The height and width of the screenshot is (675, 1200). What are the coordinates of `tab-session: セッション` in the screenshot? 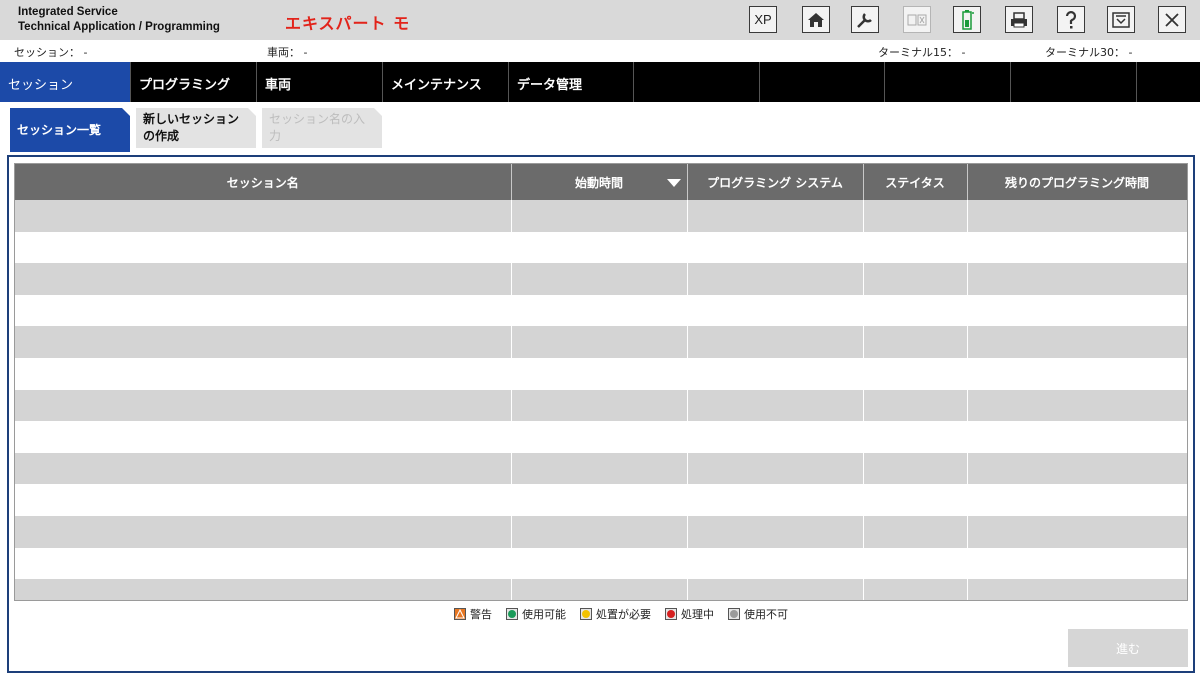 It's located at (65, 82).